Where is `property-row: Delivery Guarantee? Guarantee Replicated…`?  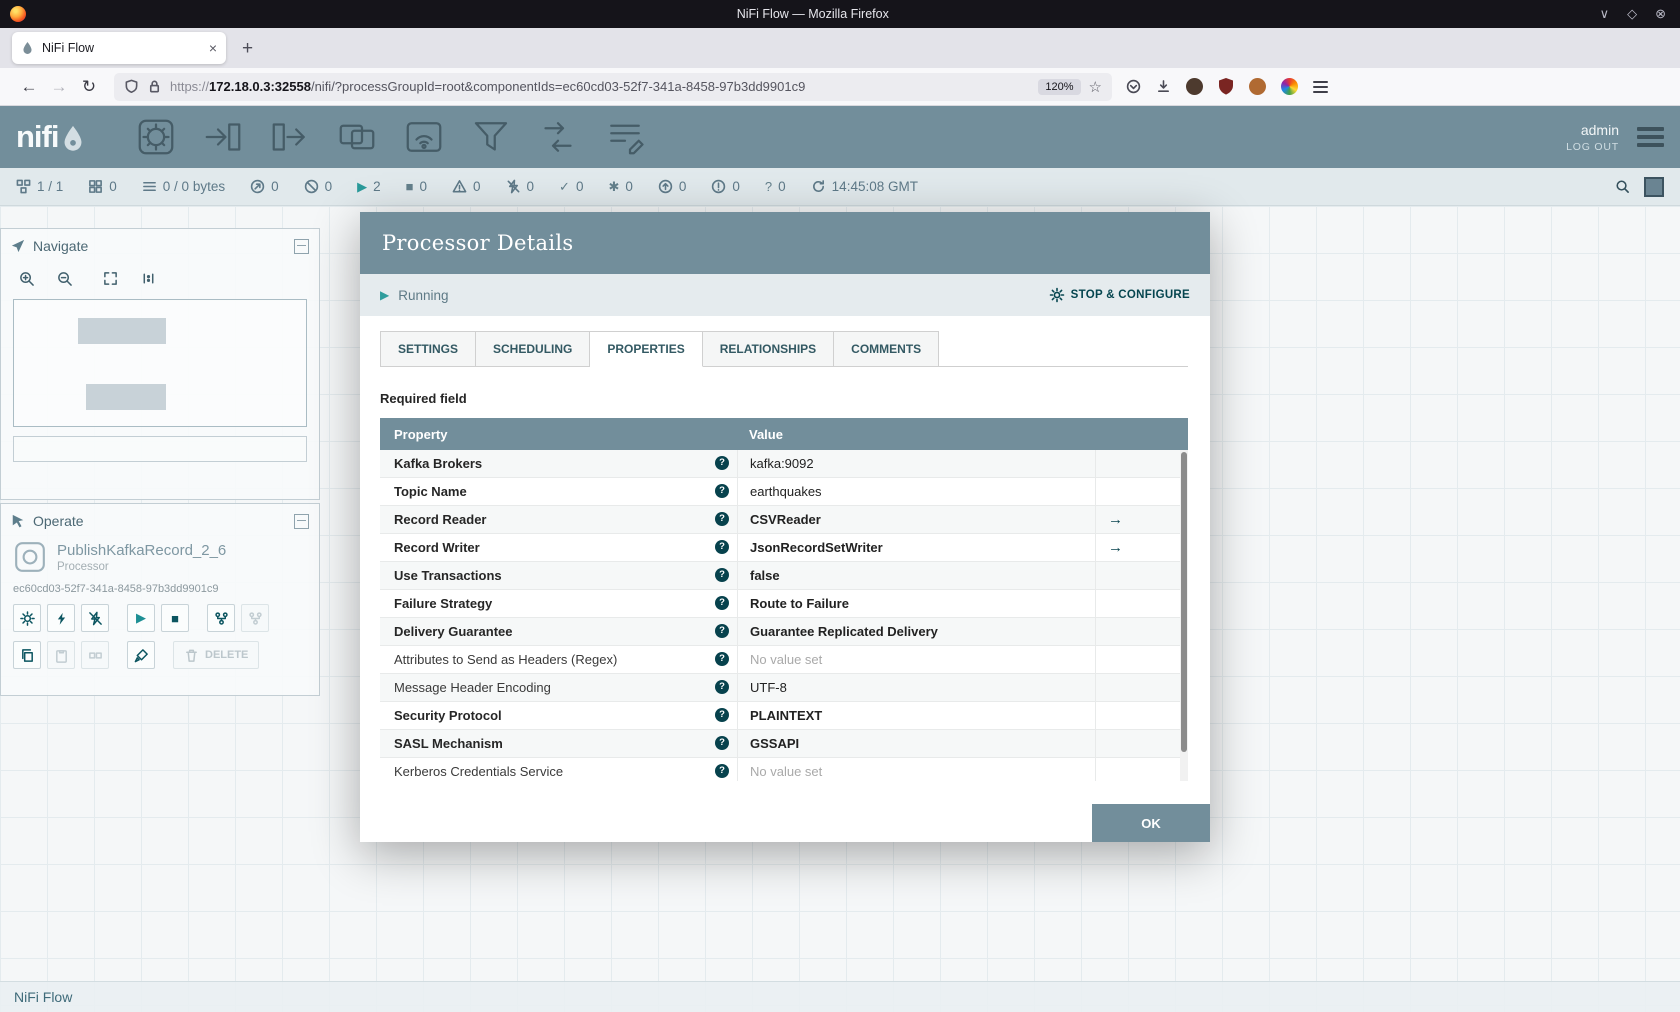 property-row: Delivery Guarantee? Guarantee Replicated… is located at coordinates (780, 632).